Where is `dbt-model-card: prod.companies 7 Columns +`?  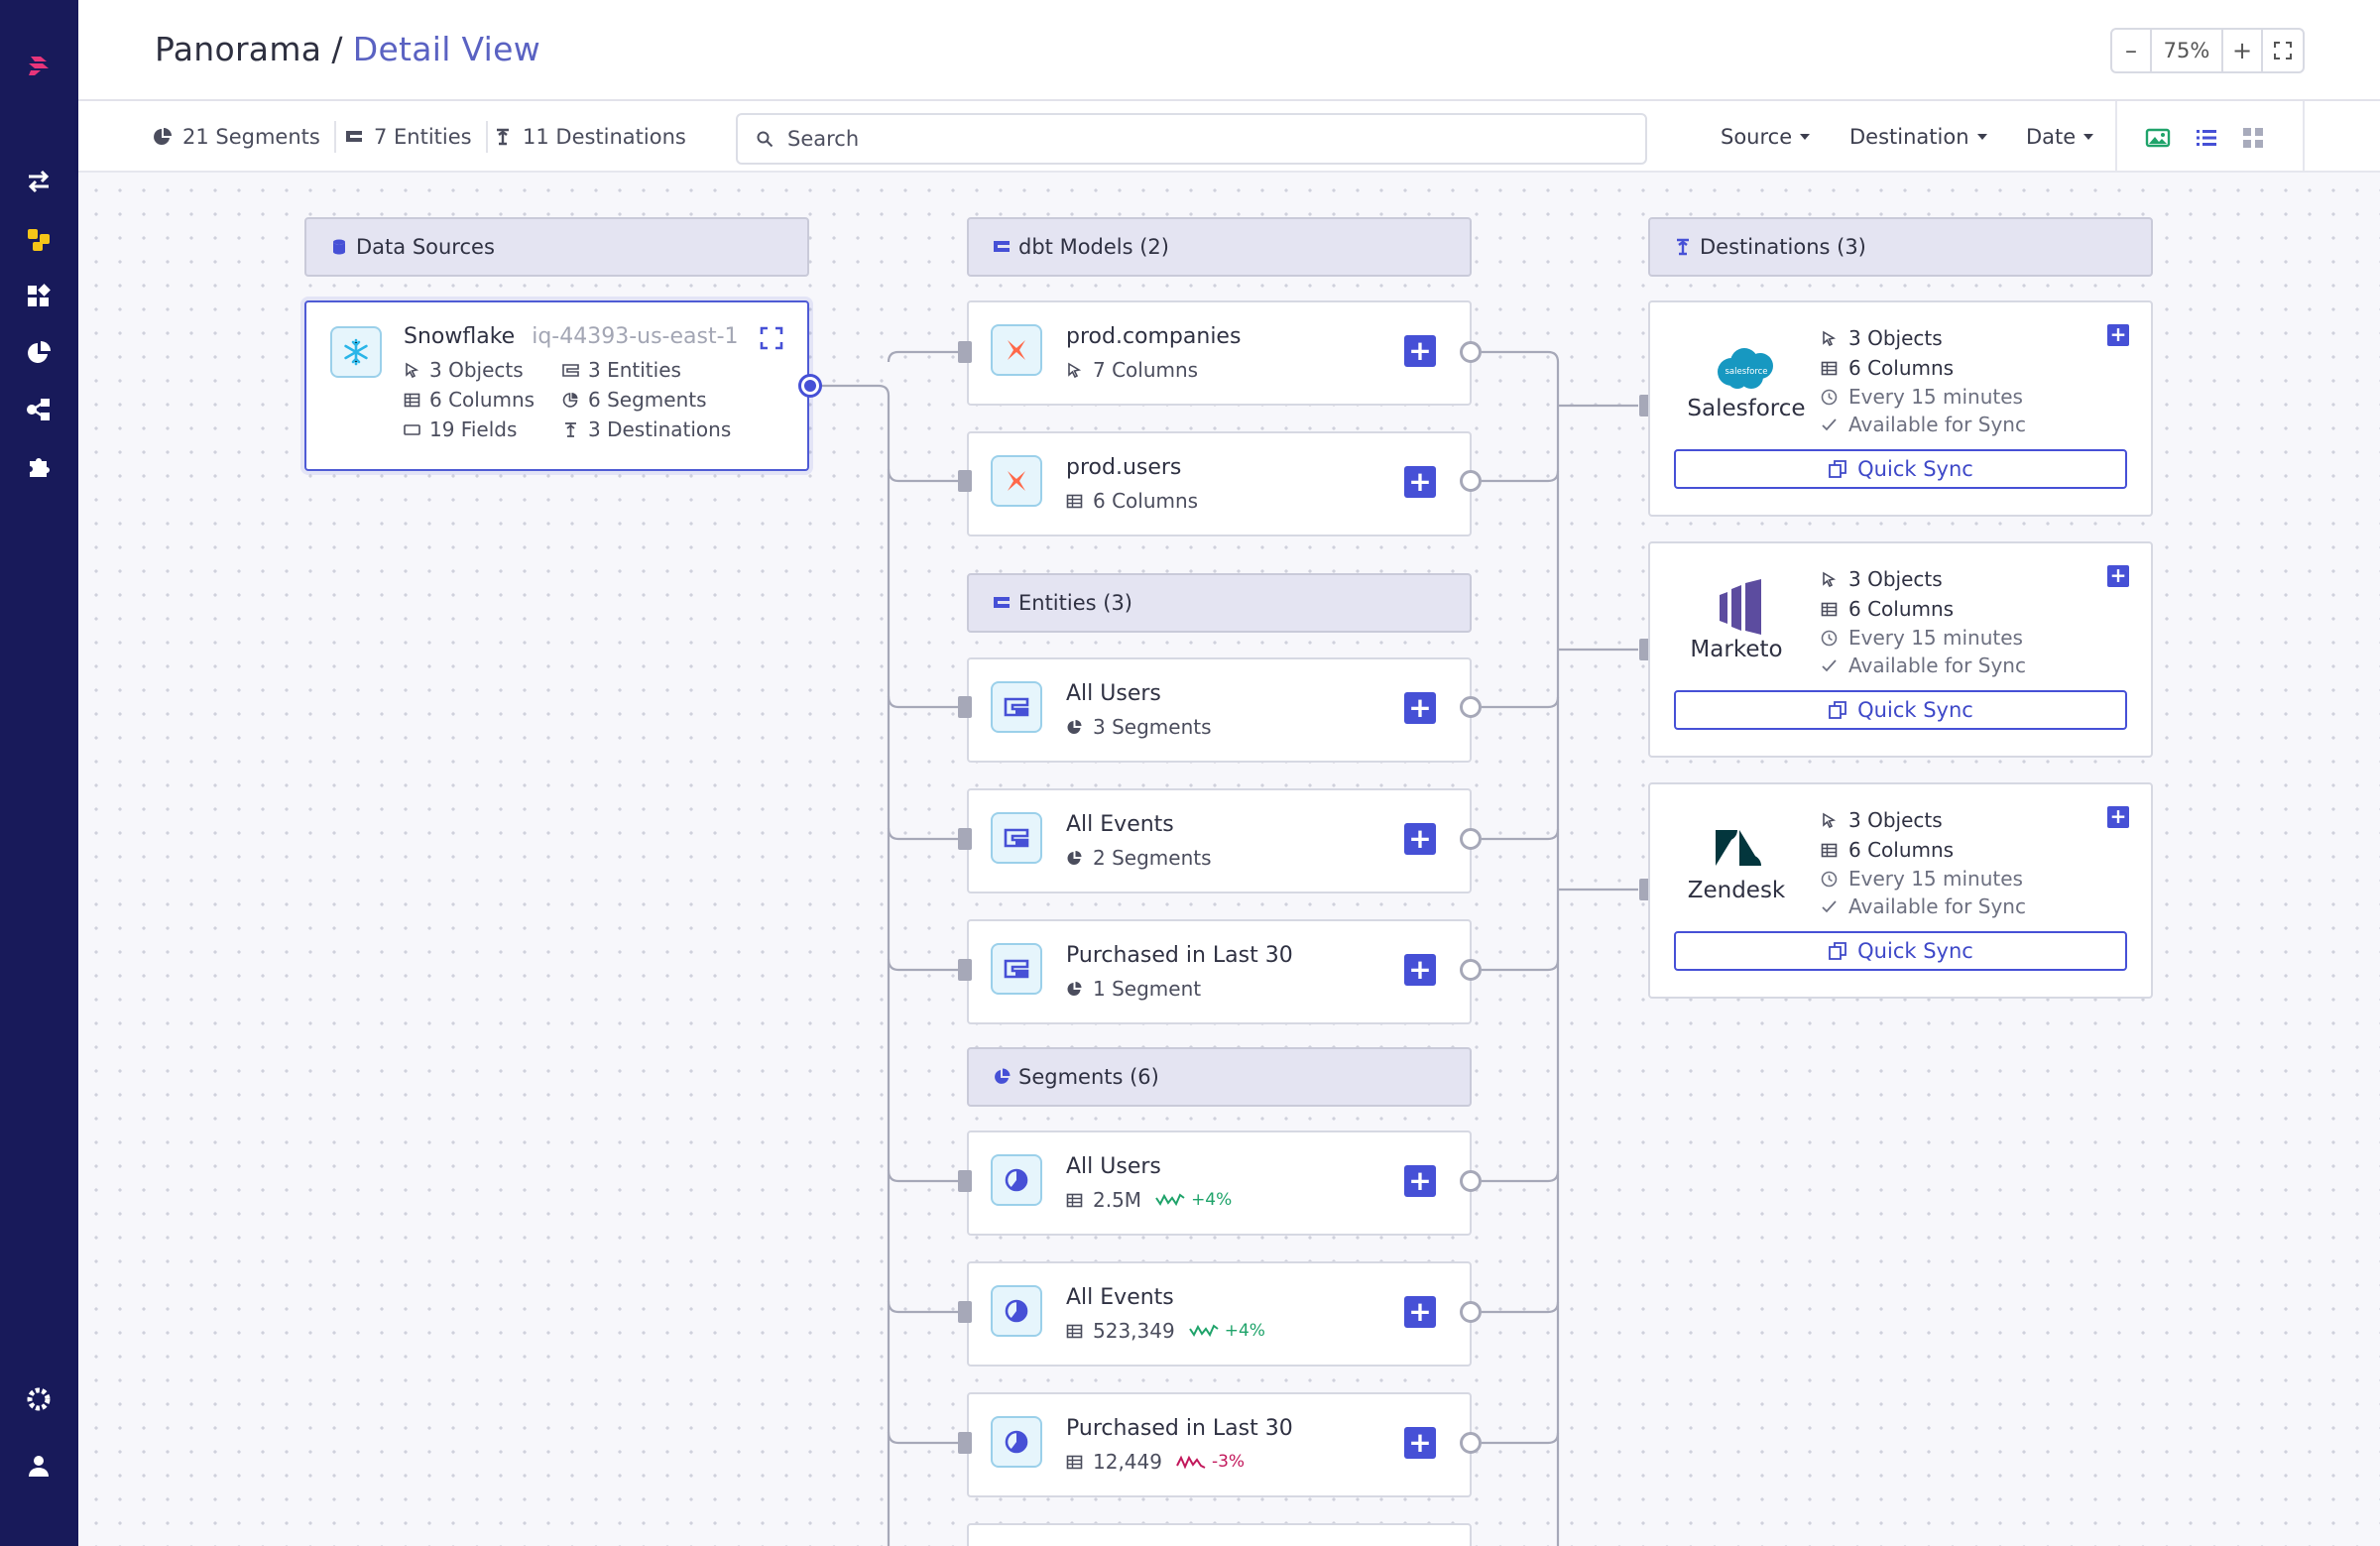
dbt-model-card: prod.companies 7 Columns + is located at coordinates (1219, 353).